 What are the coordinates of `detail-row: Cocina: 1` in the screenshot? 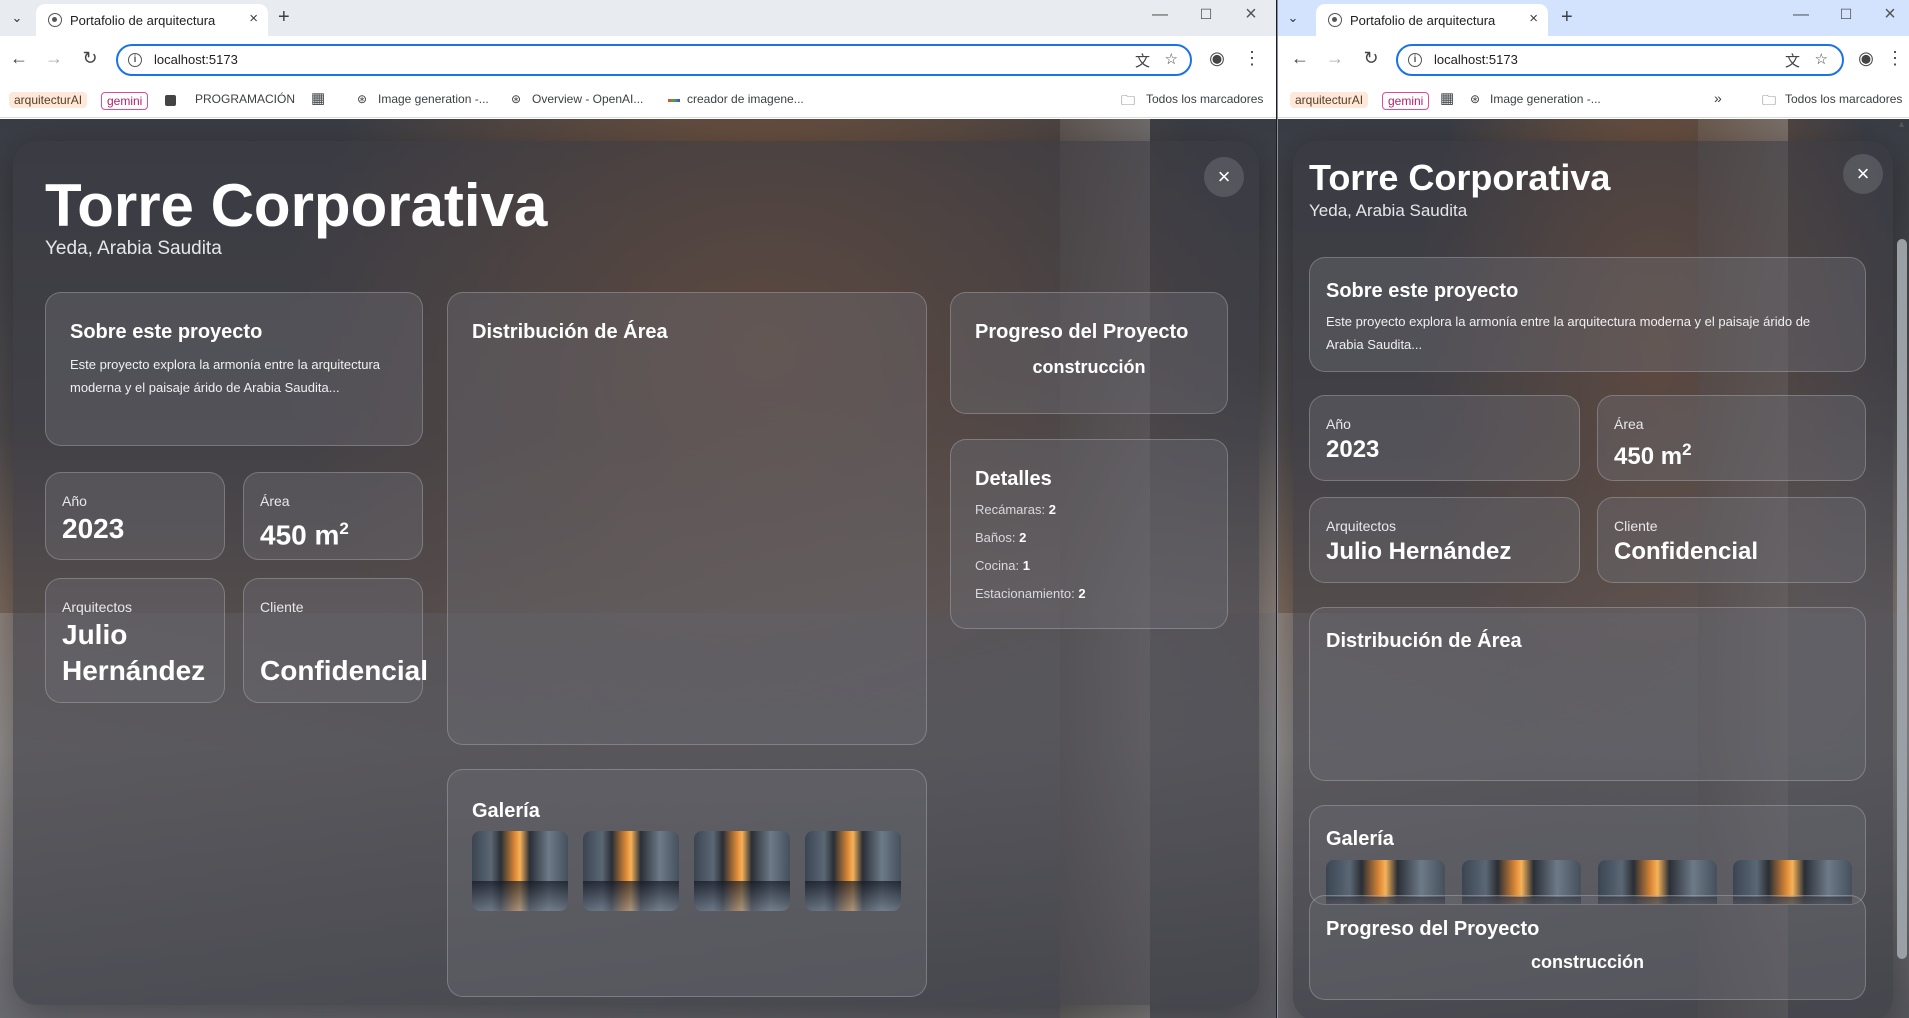 It's located at (1002, 565).